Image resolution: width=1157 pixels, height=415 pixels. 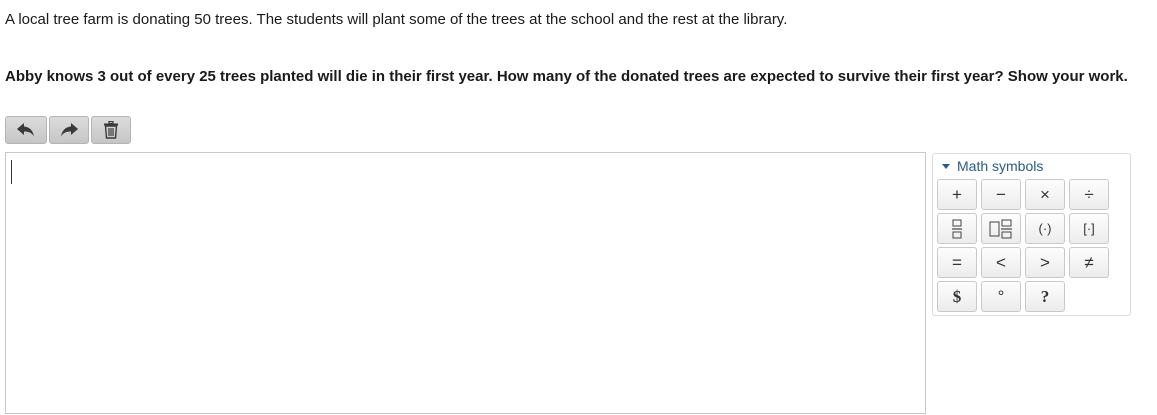 I want to click on fraction-key, so click(x=957, y=228).